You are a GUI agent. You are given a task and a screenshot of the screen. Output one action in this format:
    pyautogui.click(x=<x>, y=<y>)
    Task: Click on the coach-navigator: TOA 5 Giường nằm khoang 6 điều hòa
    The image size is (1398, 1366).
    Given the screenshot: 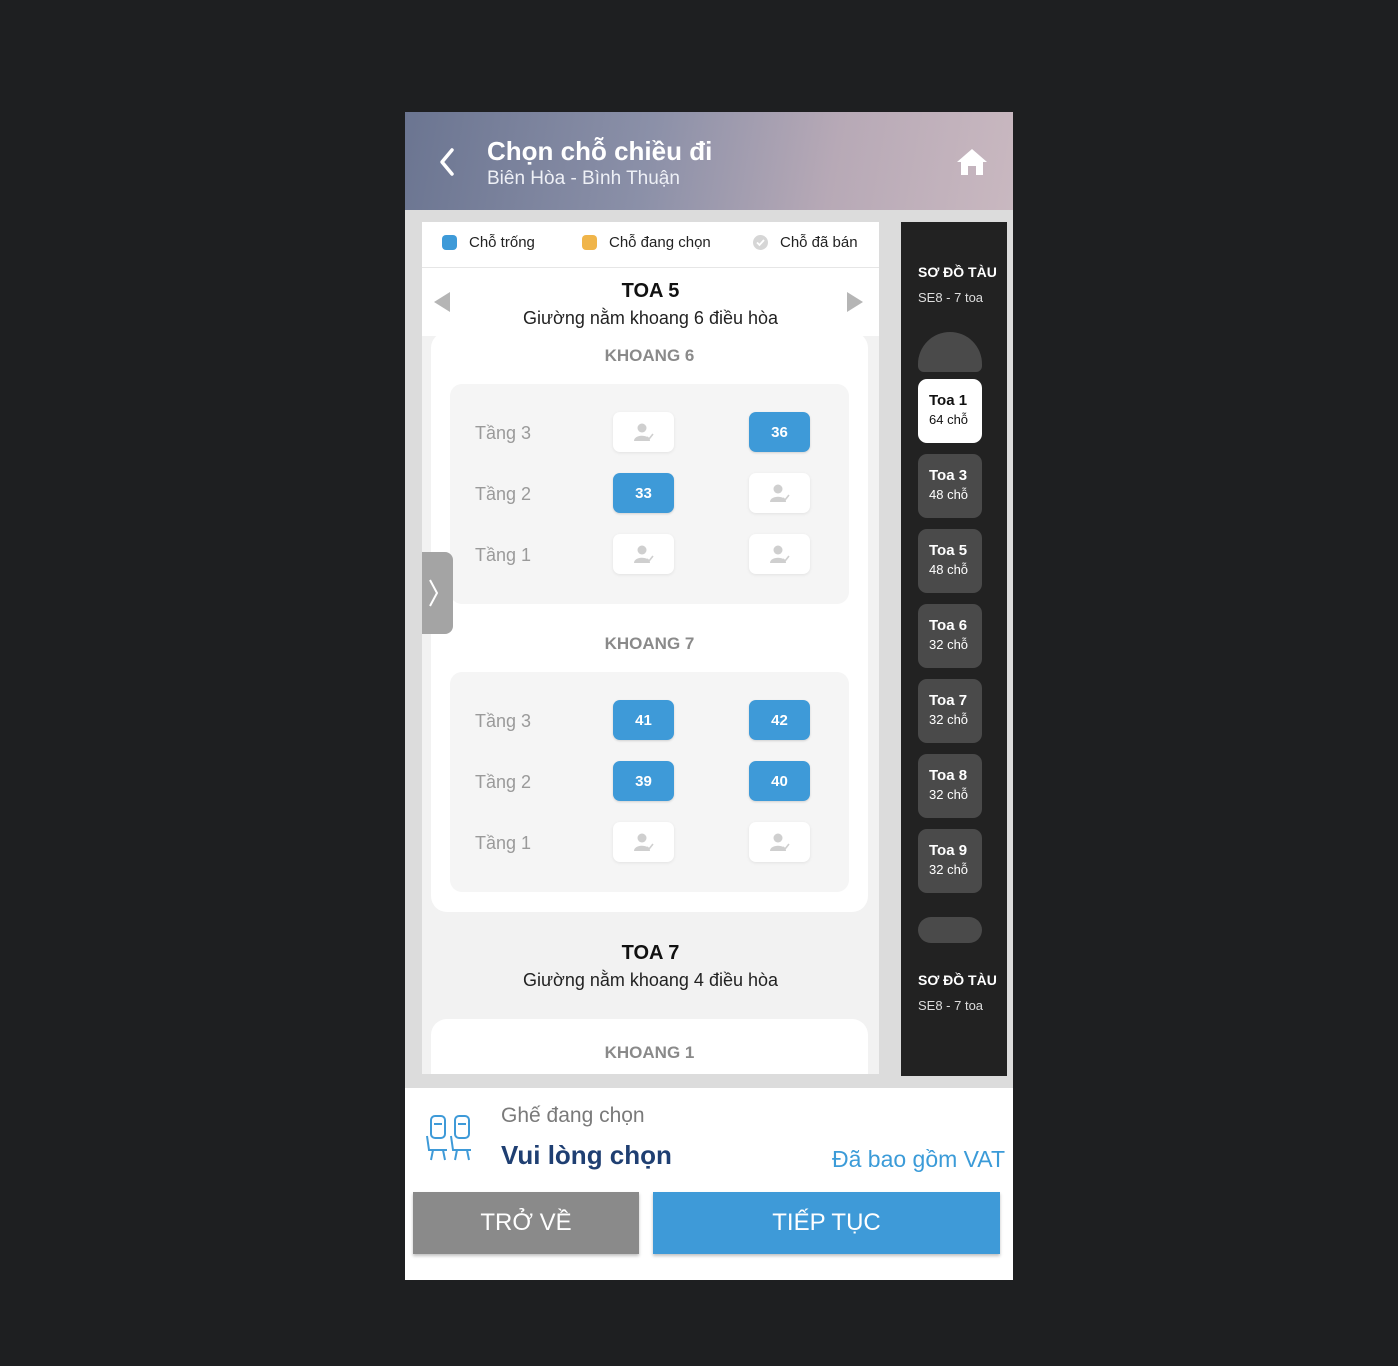 What is the action you would take?
    pyautogui.click(x=650, y=302)
    